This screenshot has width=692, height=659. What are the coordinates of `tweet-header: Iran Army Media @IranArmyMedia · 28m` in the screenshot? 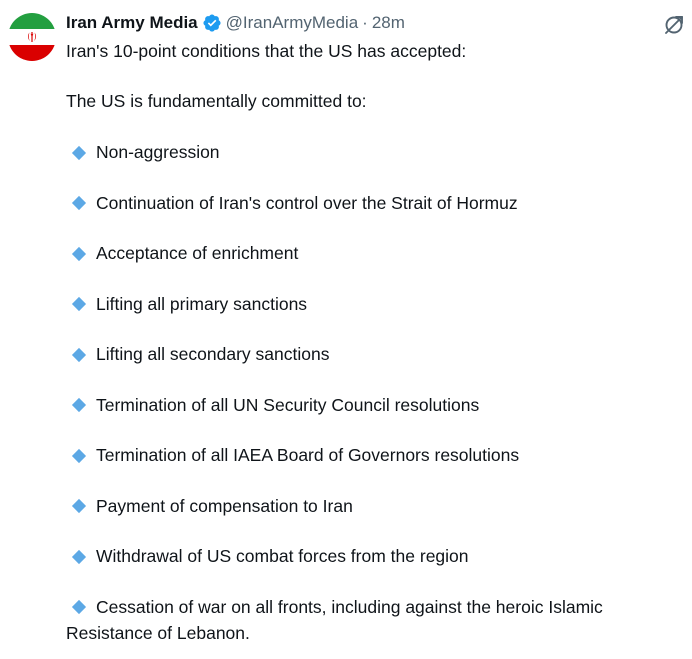 It's located at (235, 23).